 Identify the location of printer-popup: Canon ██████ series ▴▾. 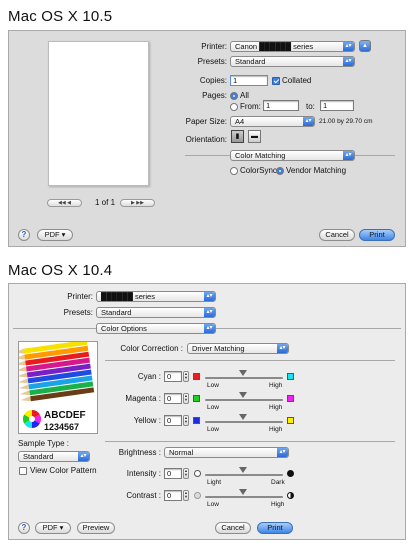
(292, 46).